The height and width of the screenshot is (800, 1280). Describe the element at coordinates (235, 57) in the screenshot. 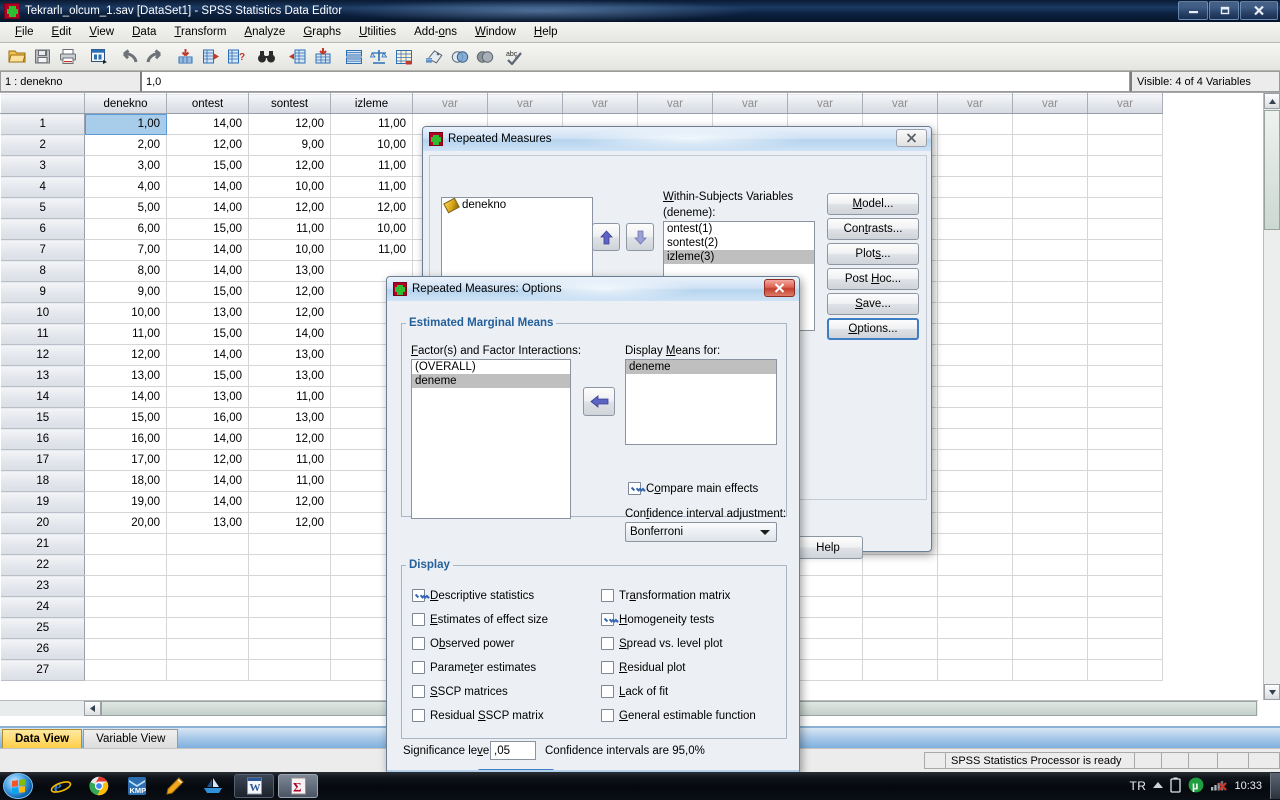

I see `variables-icon: ?` at that location.